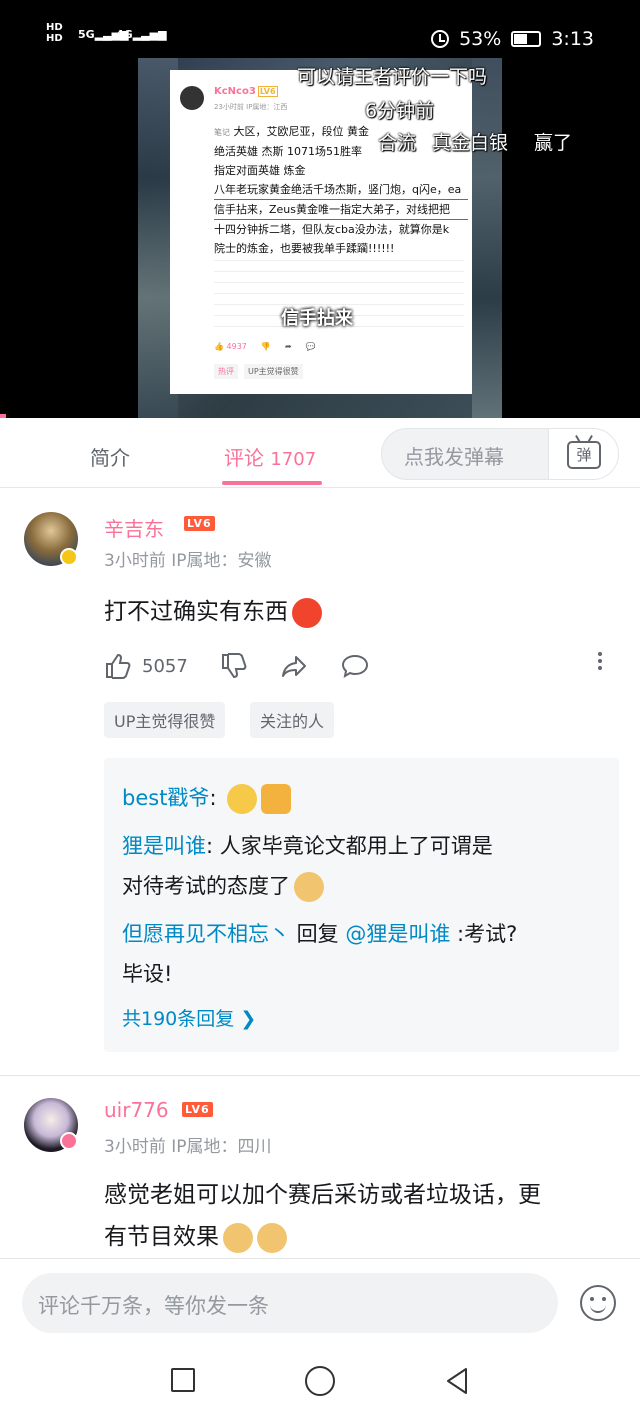 The image size is (640, 1415). What do you see at coordinates (248, 1019) in the screenshot?
I see `chevron-right-icon: ❯` at bounding box center [248, 1019].